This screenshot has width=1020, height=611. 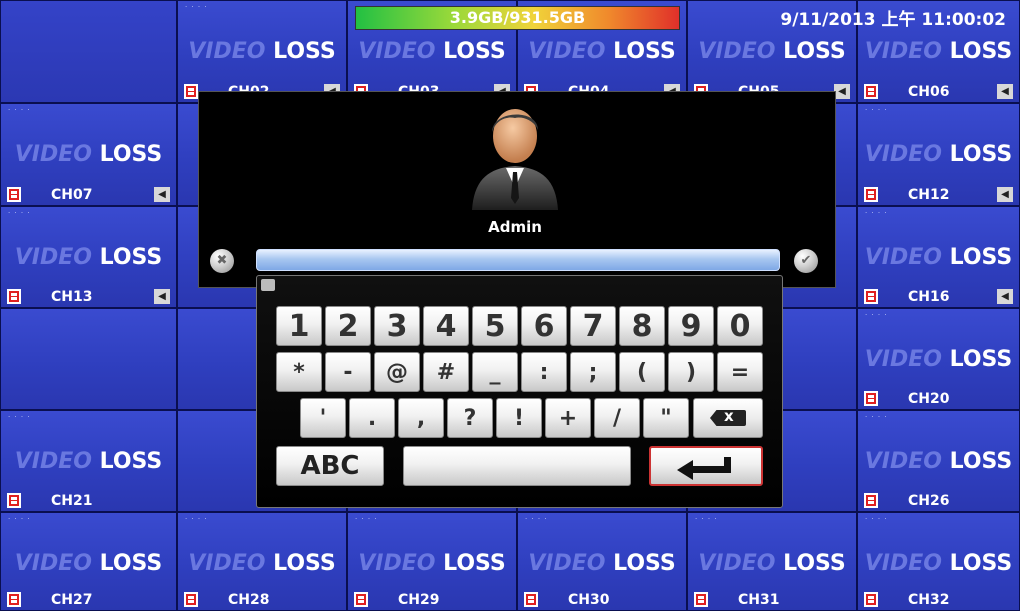 I want to click on camera-tile: · · · · VIDEO LOSS CH20, so click(x=938, y=359).